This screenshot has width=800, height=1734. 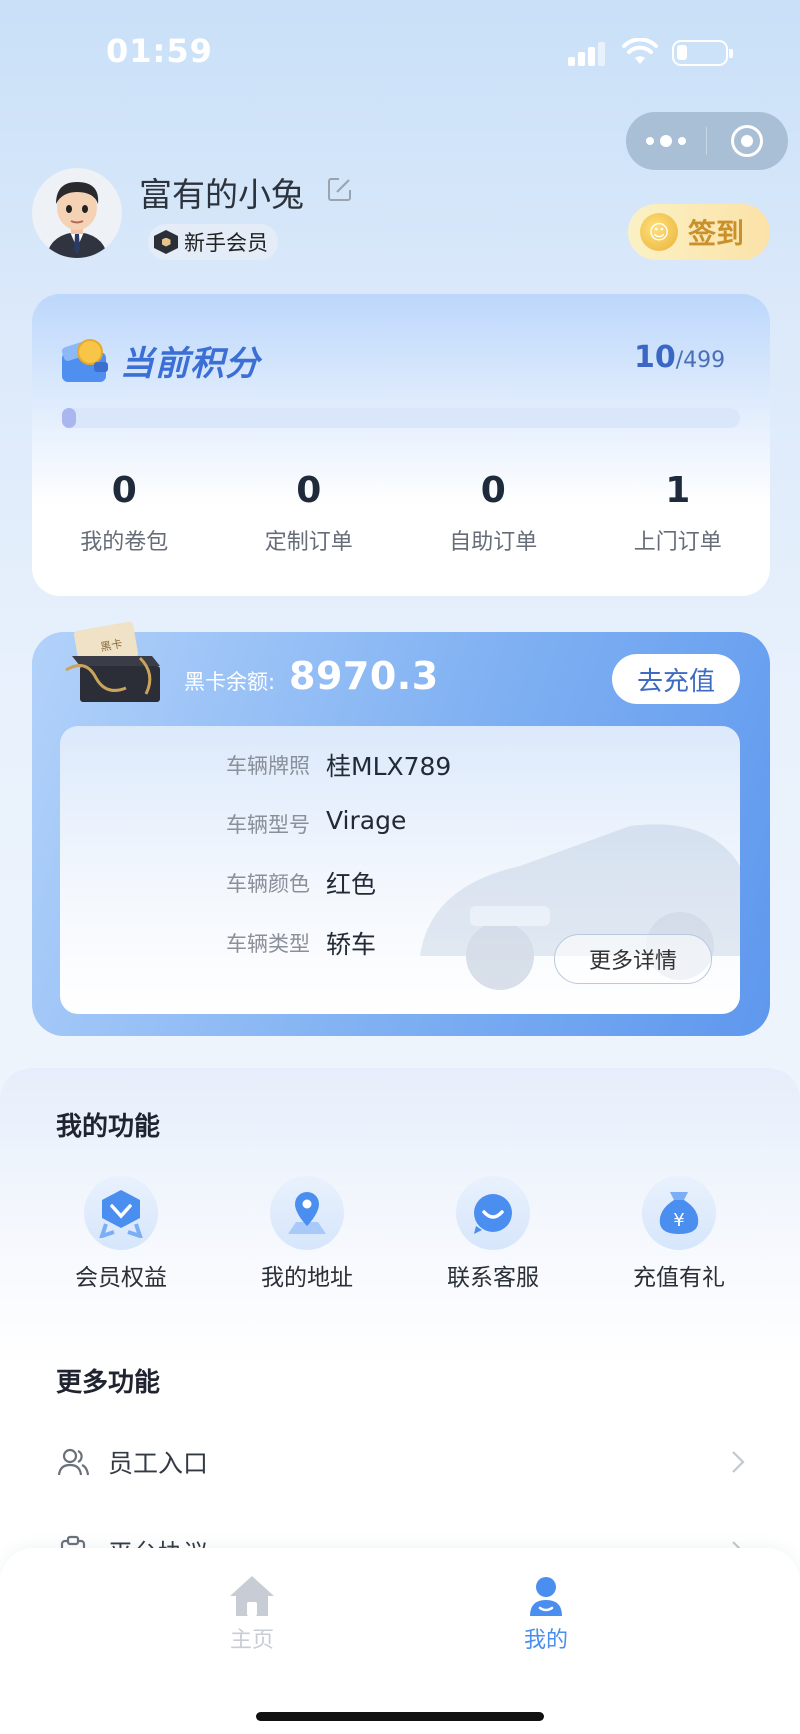 What do you see at coordinates (159, 51) in the screenshot?
I see `status-time: 01:59` at bounding box center [159, 51].